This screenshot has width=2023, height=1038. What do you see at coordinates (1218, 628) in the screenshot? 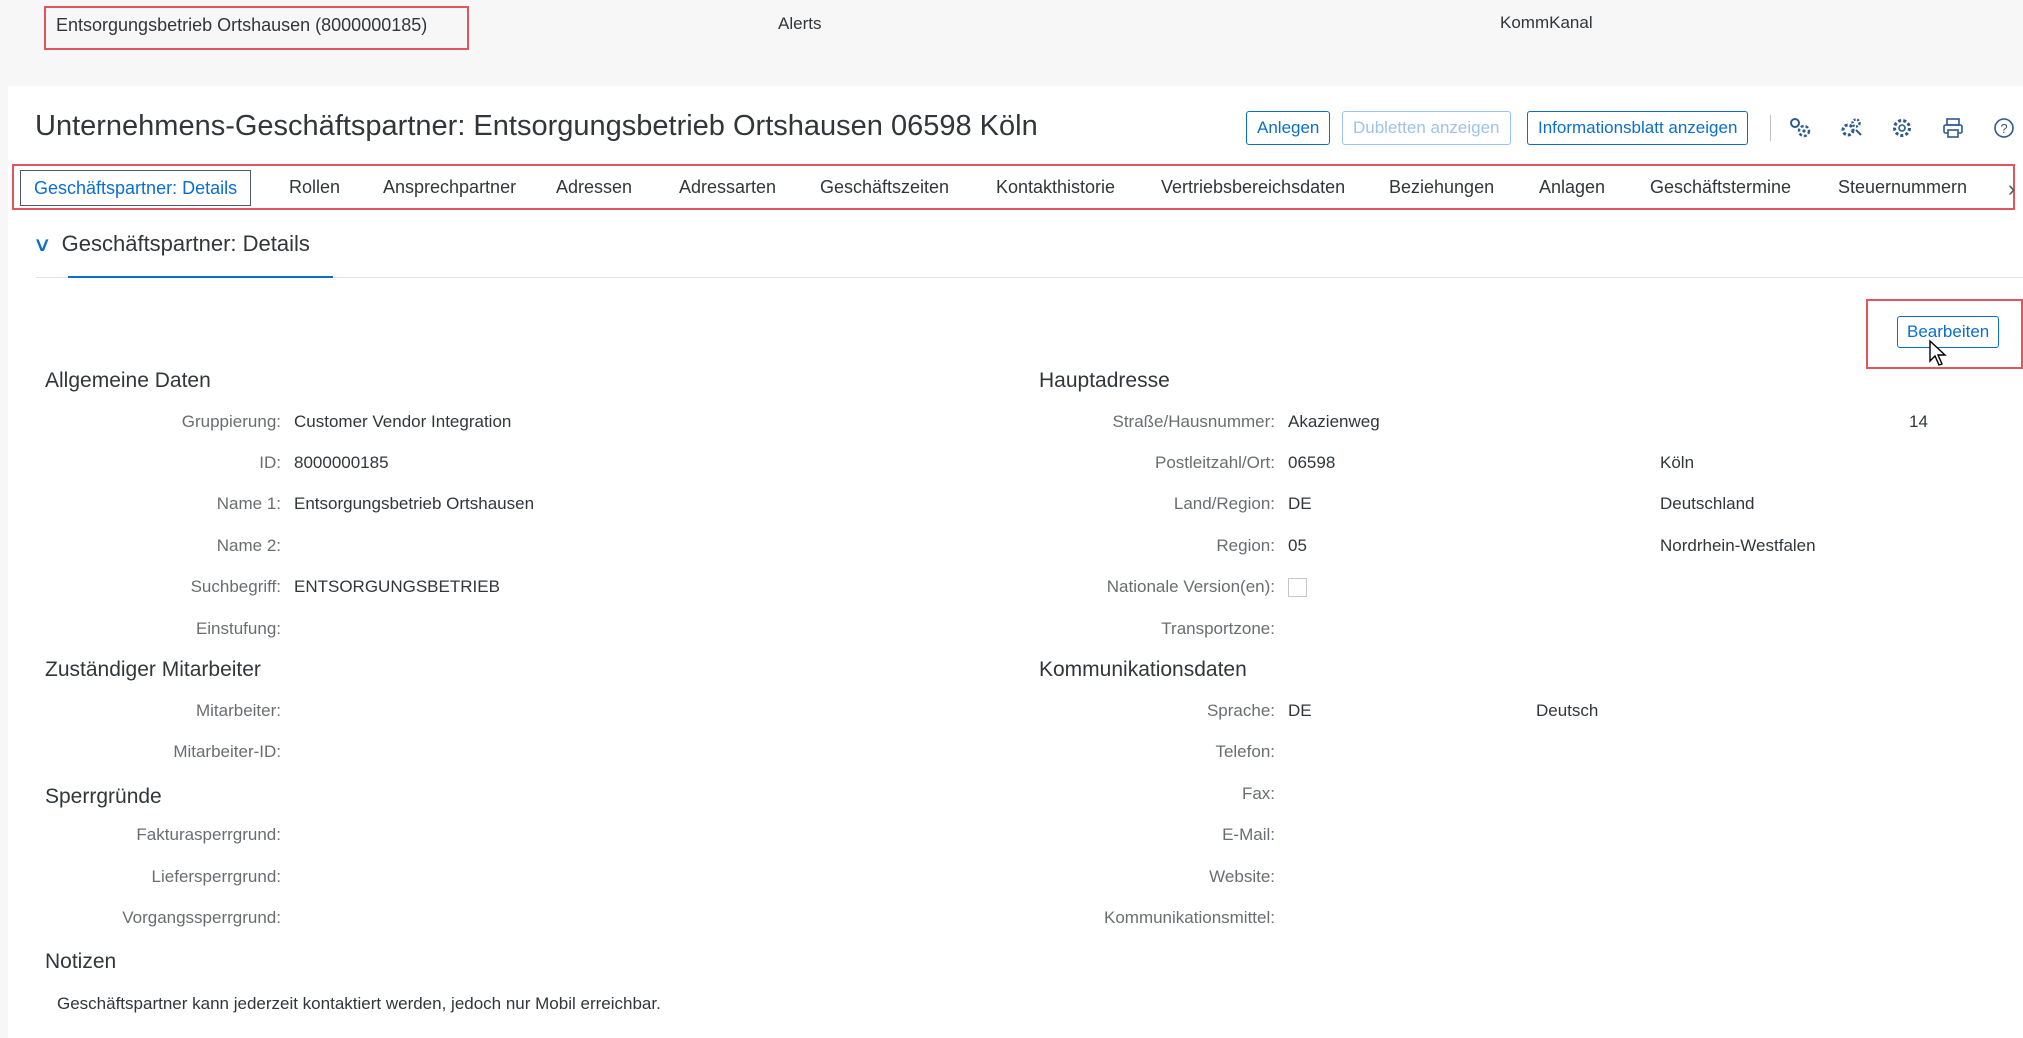
I see `transportzone-label: Transportzone:` at bounding box center [1218, 628].